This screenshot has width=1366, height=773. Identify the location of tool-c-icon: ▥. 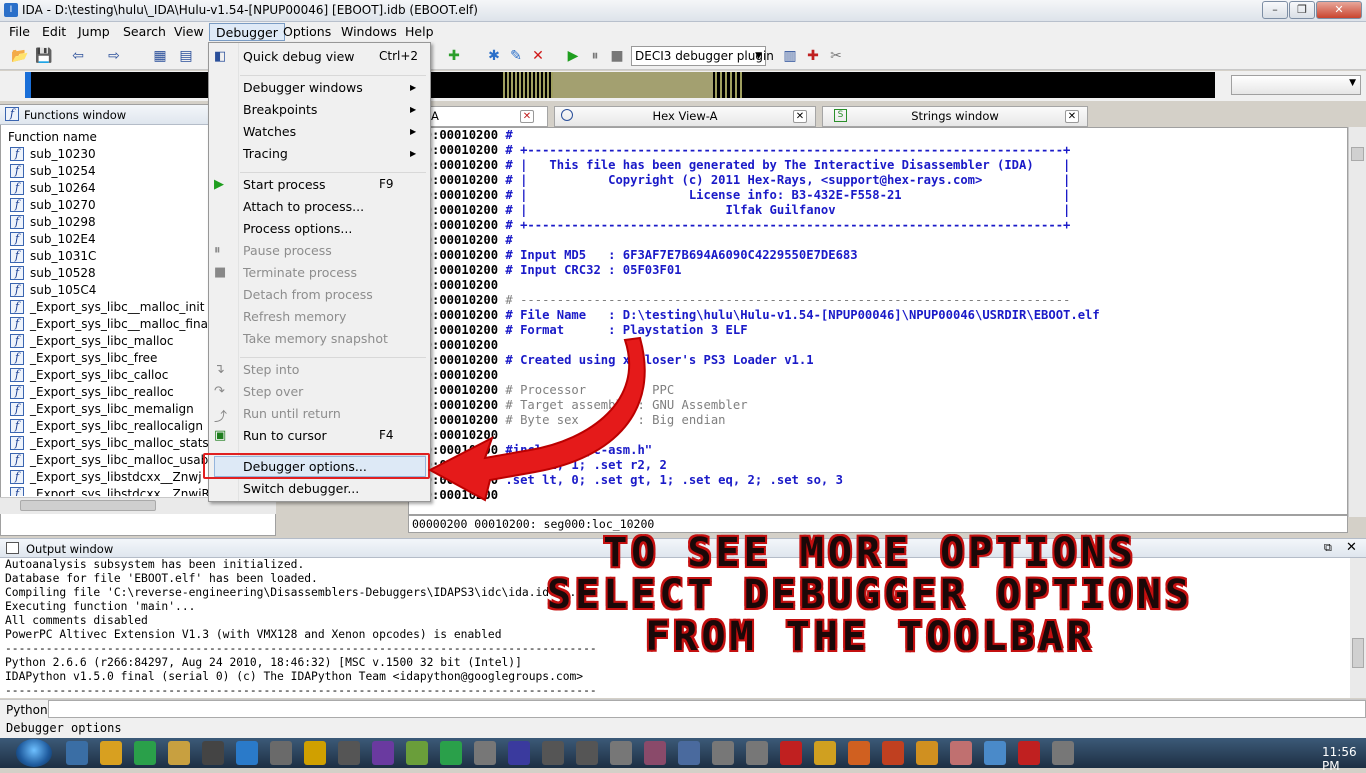
(790, 56).